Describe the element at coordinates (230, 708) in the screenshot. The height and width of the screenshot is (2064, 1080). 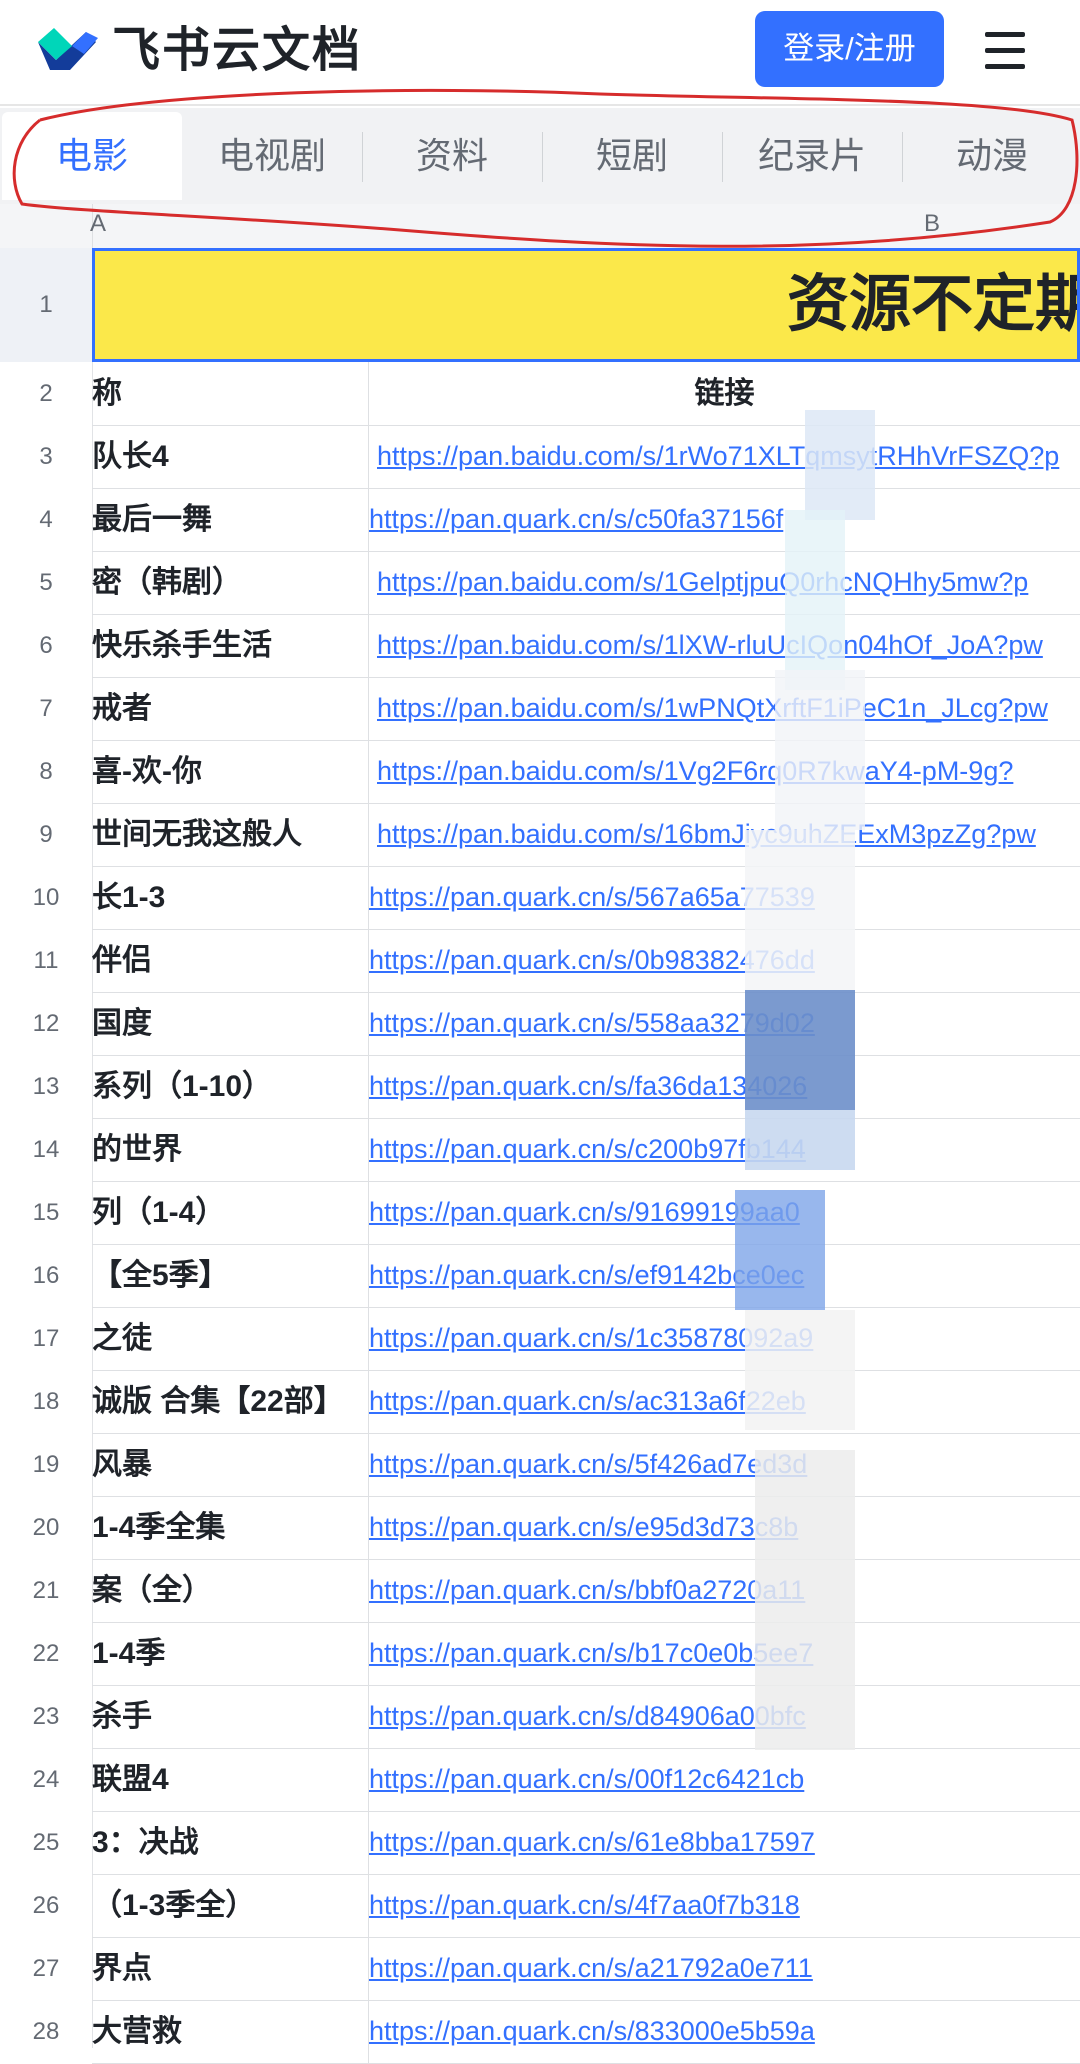
I see `cell-name: 戒者` at that location.